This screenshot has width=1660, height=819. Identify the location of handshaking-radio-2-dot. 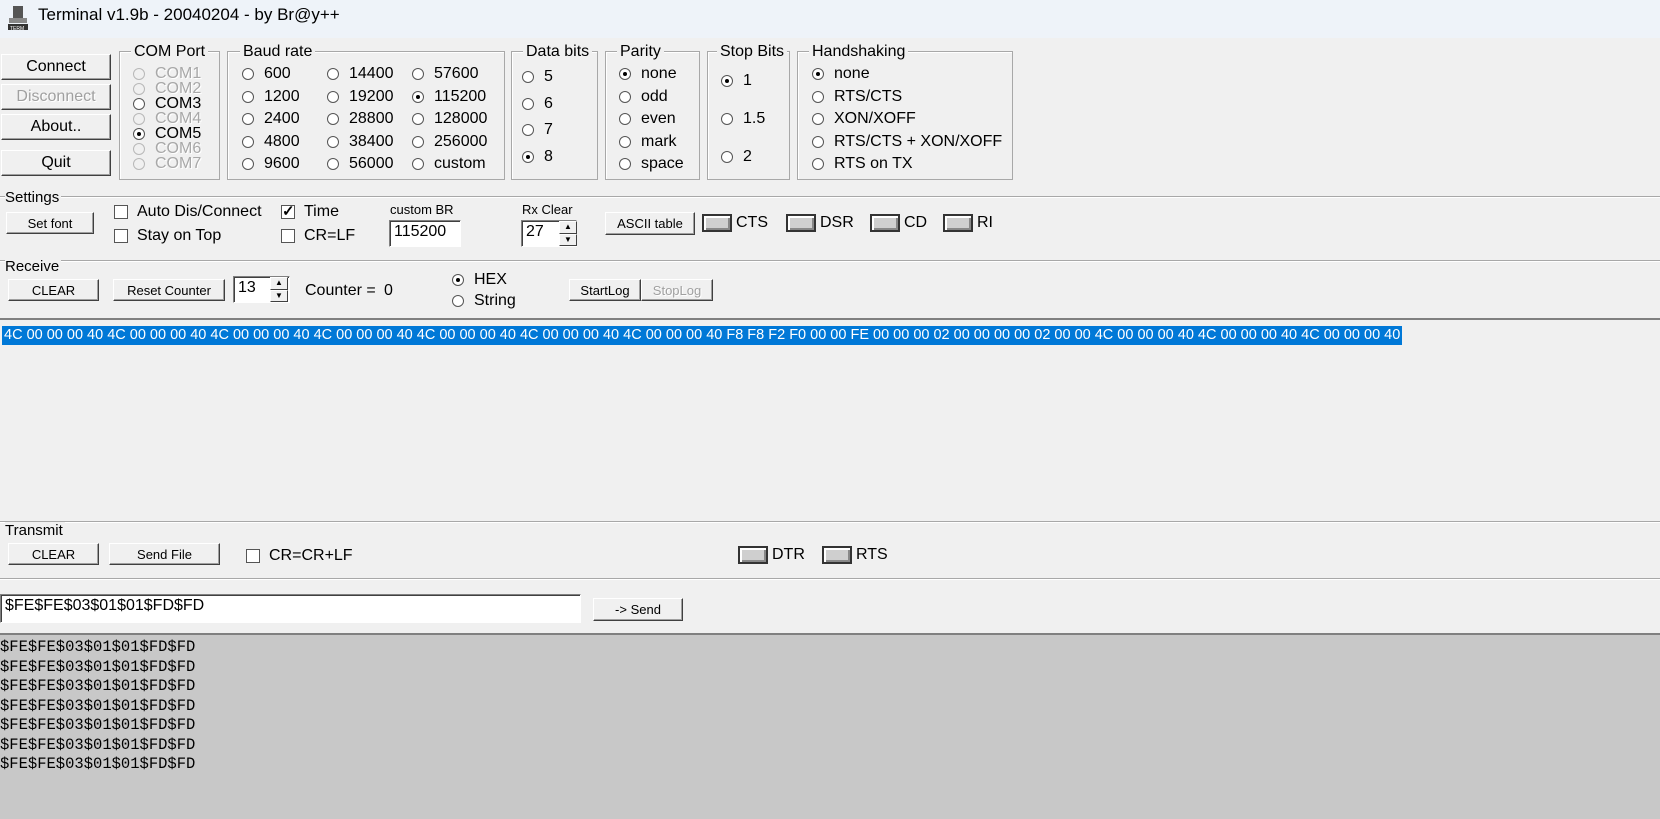
(818, 119).